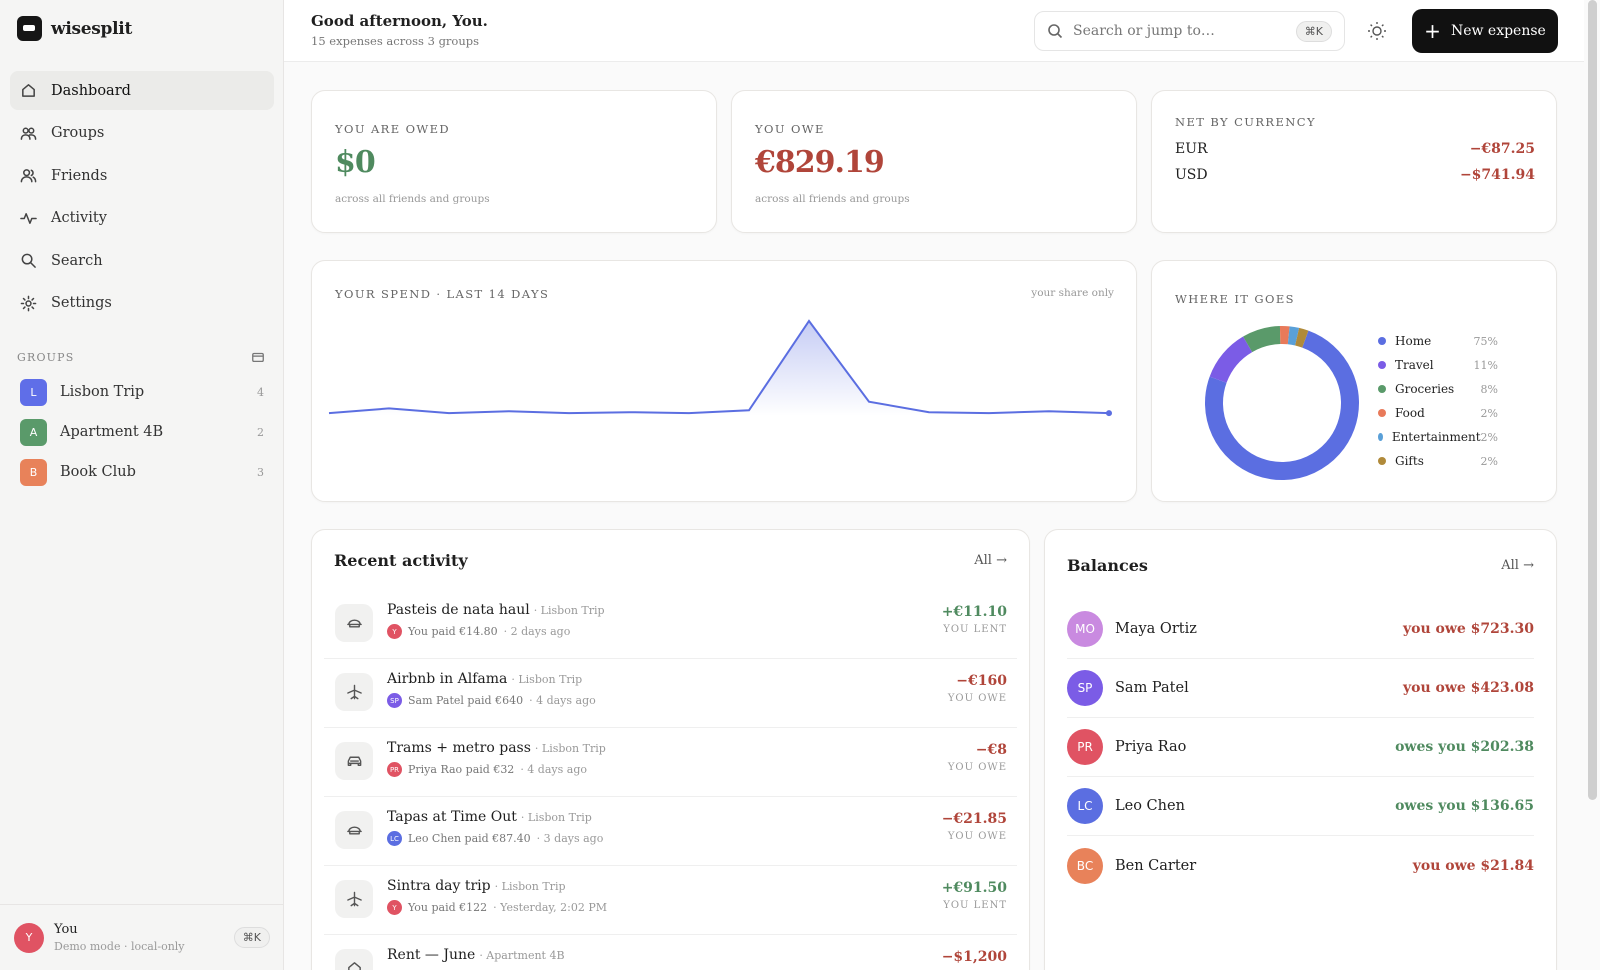 Image resolution: width=1600 pixels, height=970 pixels. I want to click on sidebar-item-settings: Settings, so click(142, 303).